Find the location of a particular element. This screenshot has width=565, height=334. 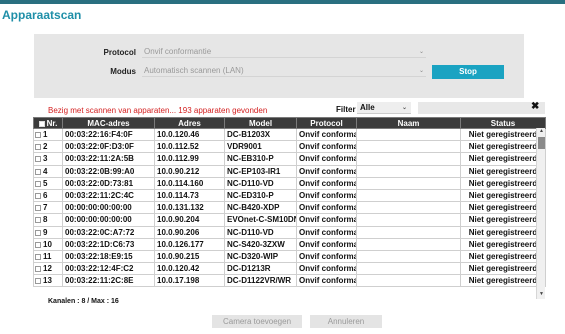

window-top-bar is located at coordinates (282, 2).